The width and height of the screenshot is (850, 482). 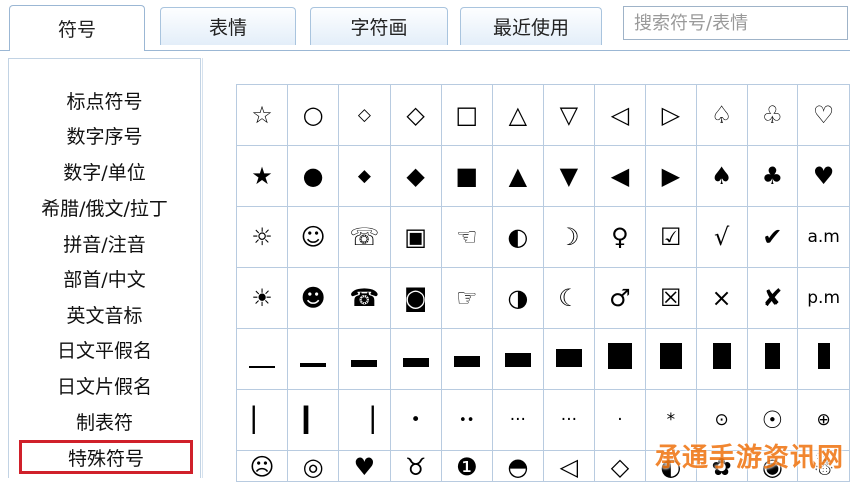 What do you see at coordinates (670, 237) in the screenshot?
I see `symbol-cell: ☑` at bounding box center [670, 237].